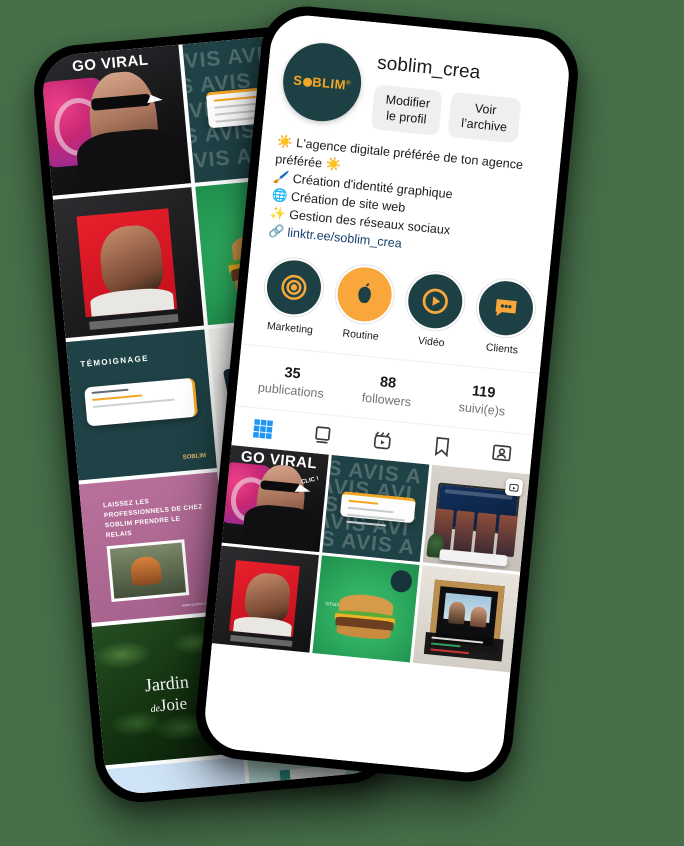 Image resolution: width=684 pixels, height=846 pixels. I want to click on tagged-person-icon, so click(502, 452).